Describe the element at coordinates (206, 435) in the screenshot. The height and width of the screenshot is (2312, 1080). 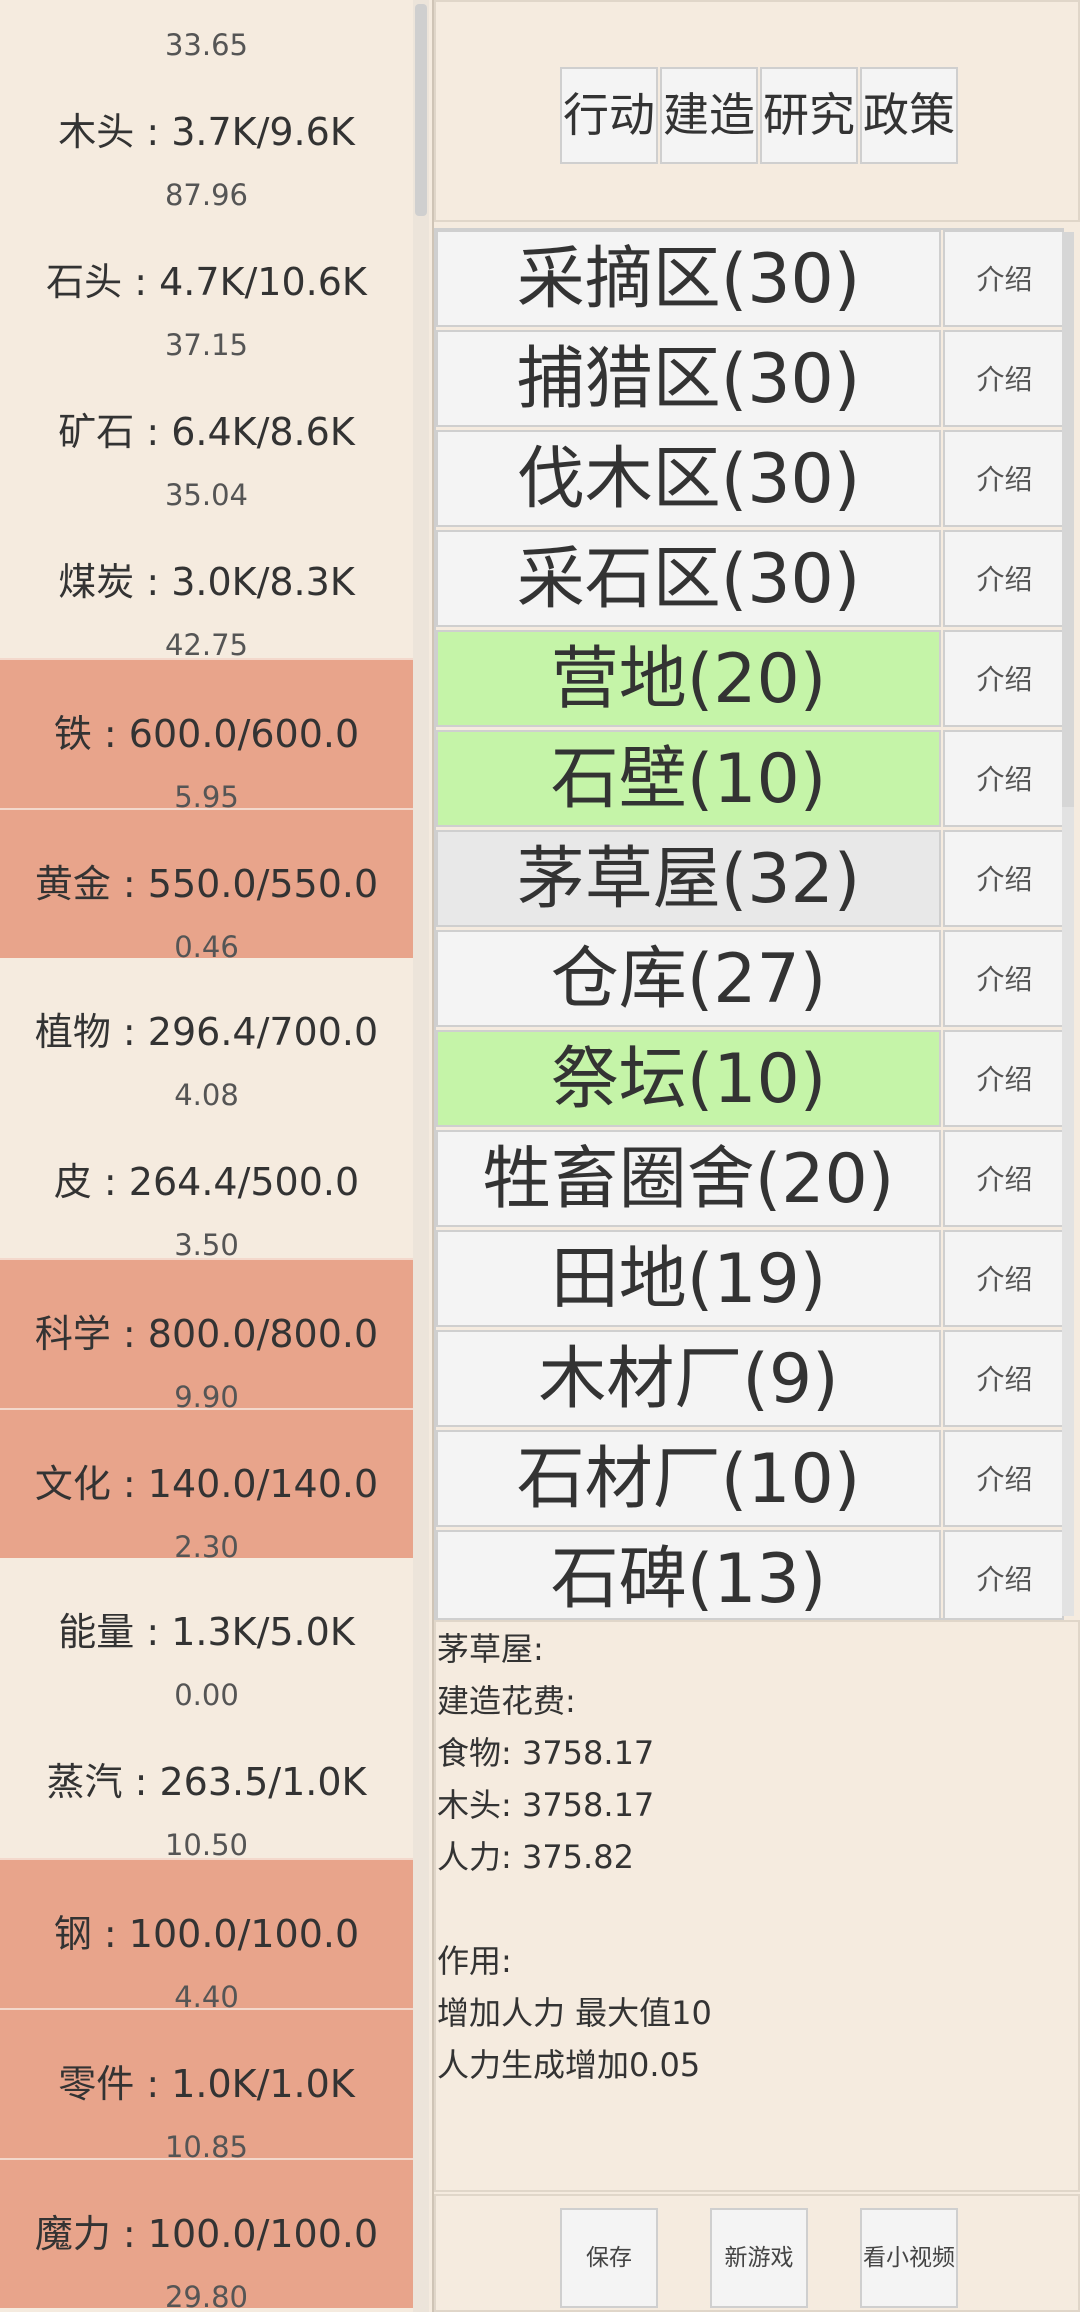
I see `resource-row: 矿石 : 6.4K/8.6K 35.04` at that location.